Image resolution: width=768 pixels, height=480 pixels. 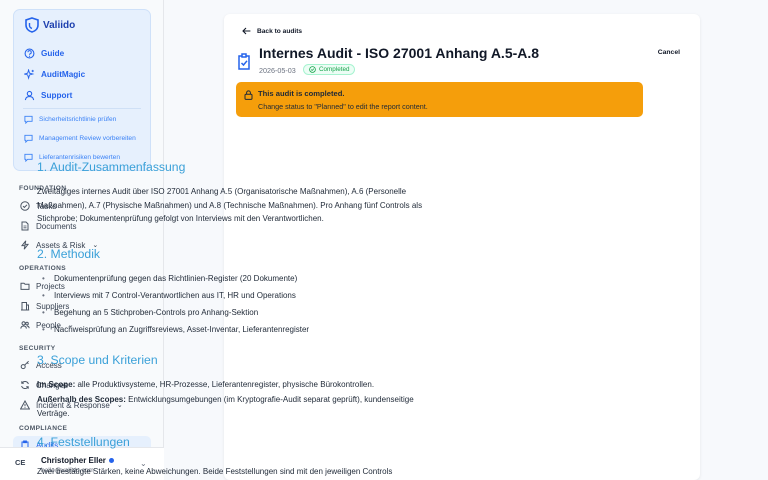 I want to click on shield-logo-icon, so click(x=32, y=25).